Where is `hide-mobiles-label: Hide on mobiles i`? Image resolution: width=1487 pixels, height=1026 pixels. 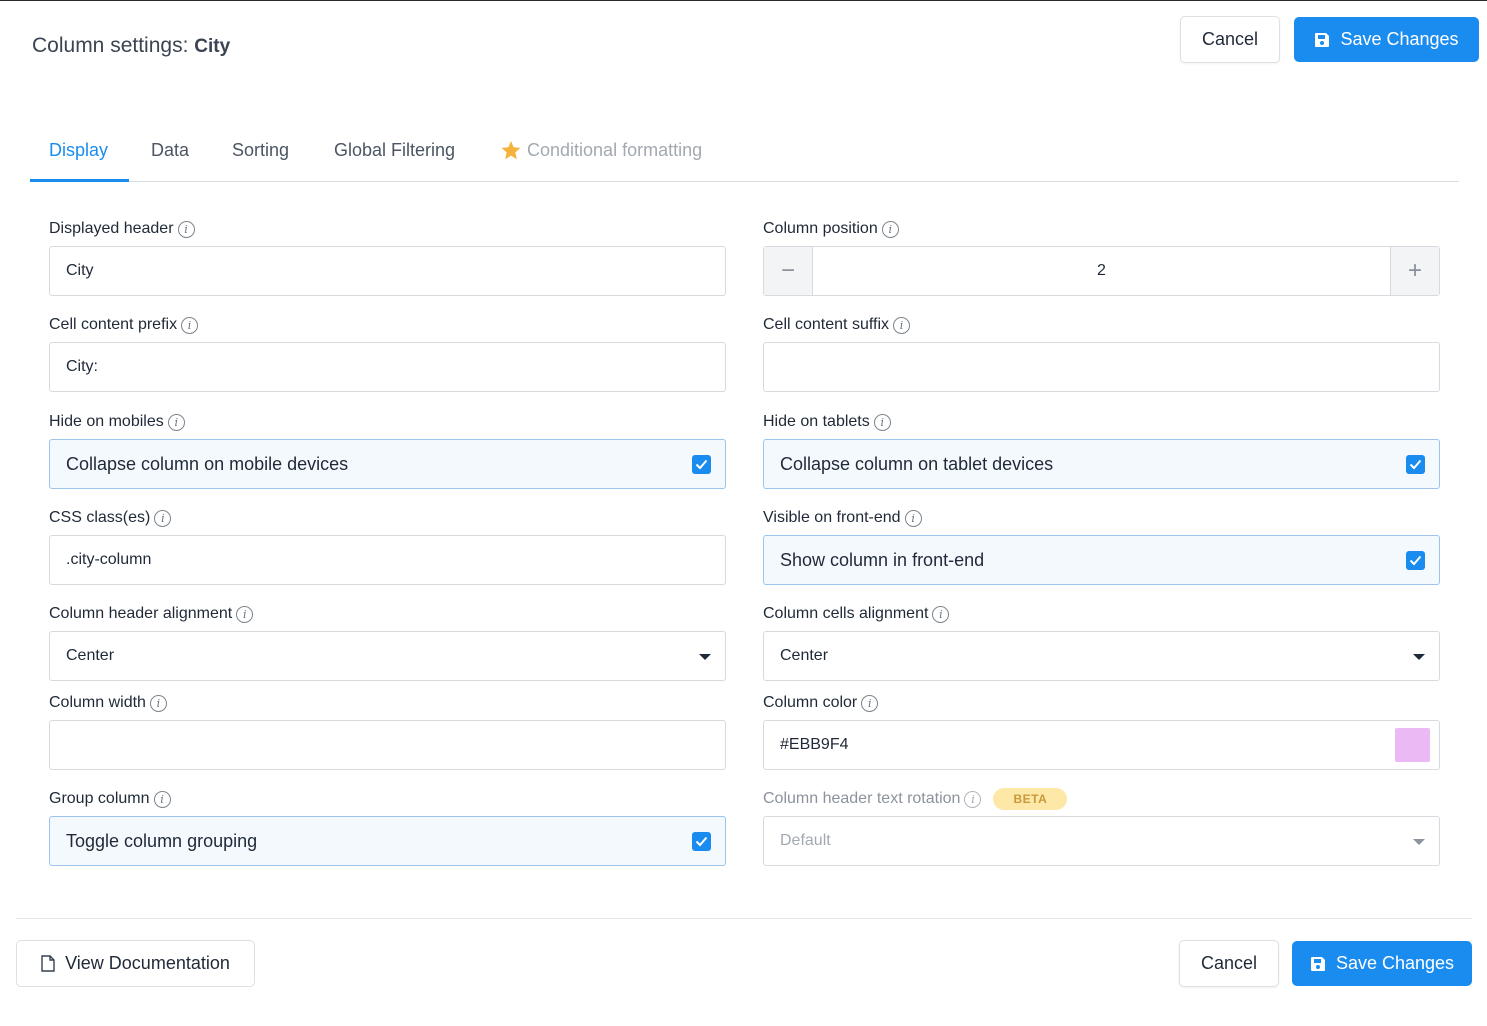 hide-mobiles-label: Hide on mobiles i is located at coordinates (117, 422).